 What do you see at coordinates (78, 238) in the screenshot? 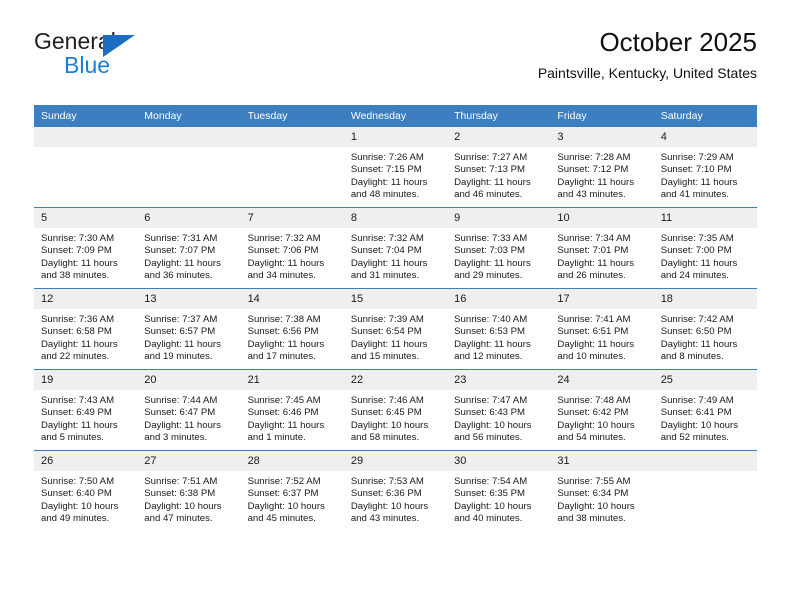
I see `sunrise-text: Sunrise: 7:30 AM` at bounding box center [78, 238].